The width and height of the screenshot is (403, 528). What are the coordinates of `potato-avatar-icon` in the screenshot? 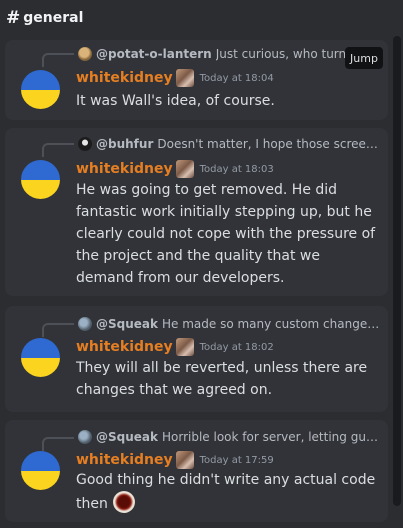 It's located at (85, 54).